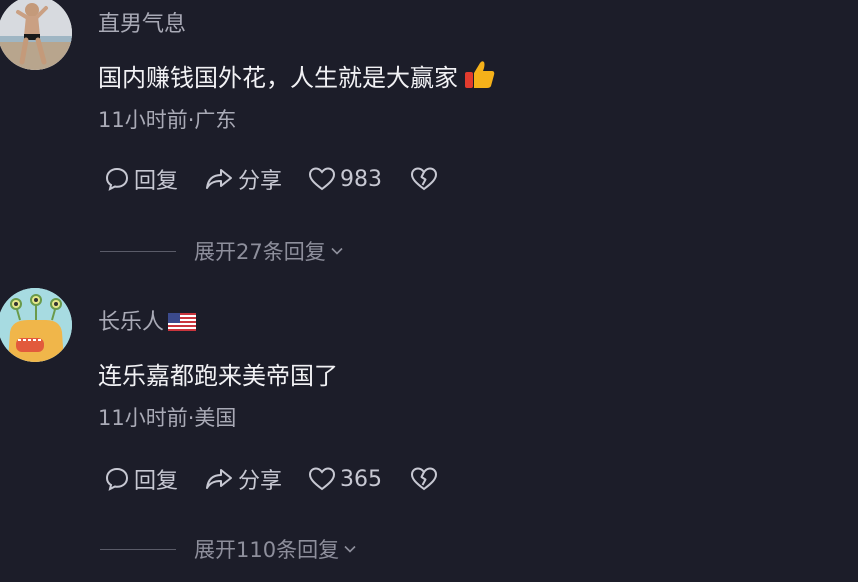  I want to click on like-button: 365, so click(345, 479).